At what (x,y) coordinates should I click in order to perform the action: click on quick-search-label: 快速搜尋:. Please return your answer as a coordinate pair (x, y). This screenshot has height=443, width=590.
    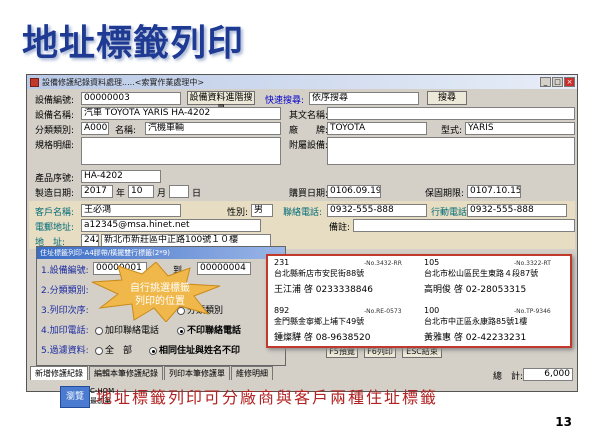
    Looking at the image, I should click on (285, 101).